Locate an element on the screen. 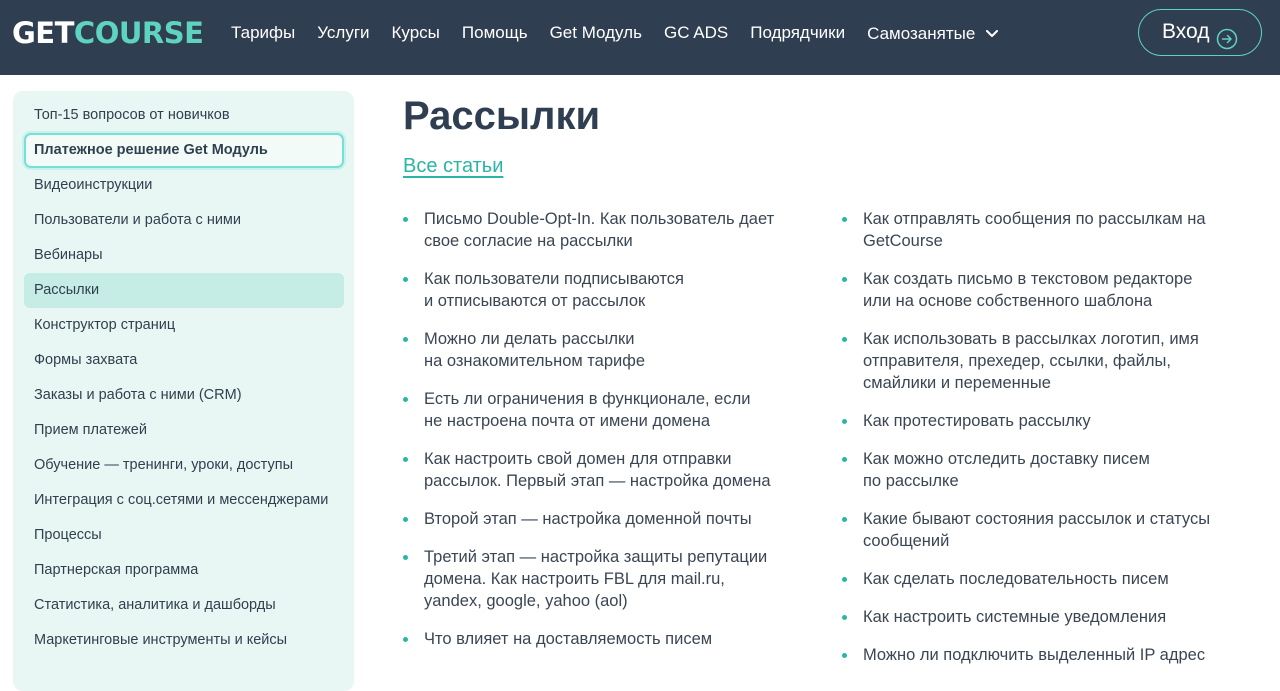 The image size is (1280, 691). sidebar-item-payments: Прием платежей is located at coordinates (184, 430).